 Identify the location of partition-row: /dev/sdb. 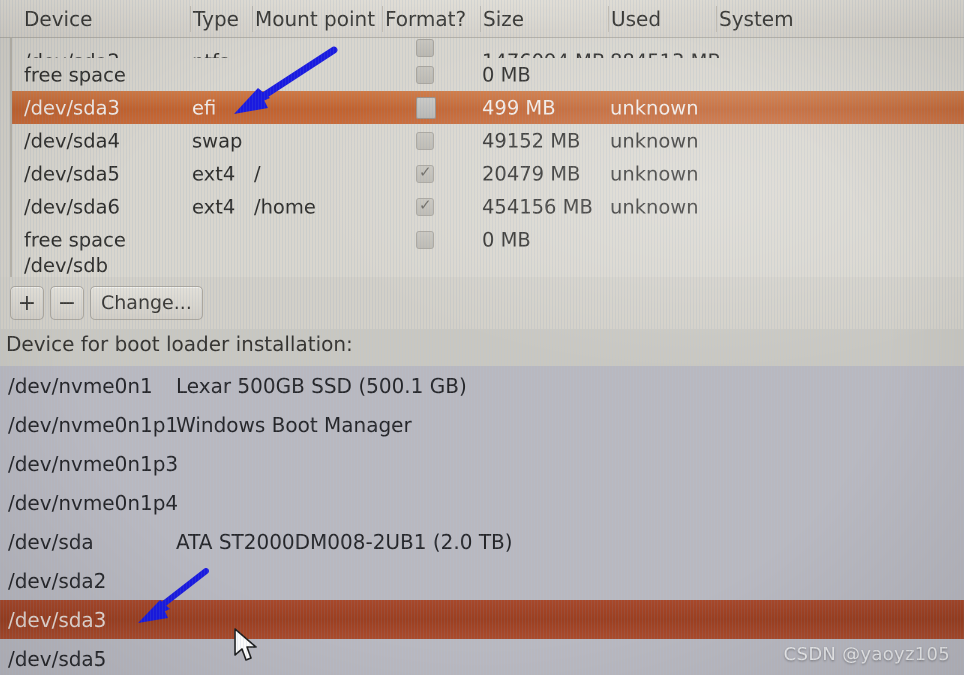
(488, 266).